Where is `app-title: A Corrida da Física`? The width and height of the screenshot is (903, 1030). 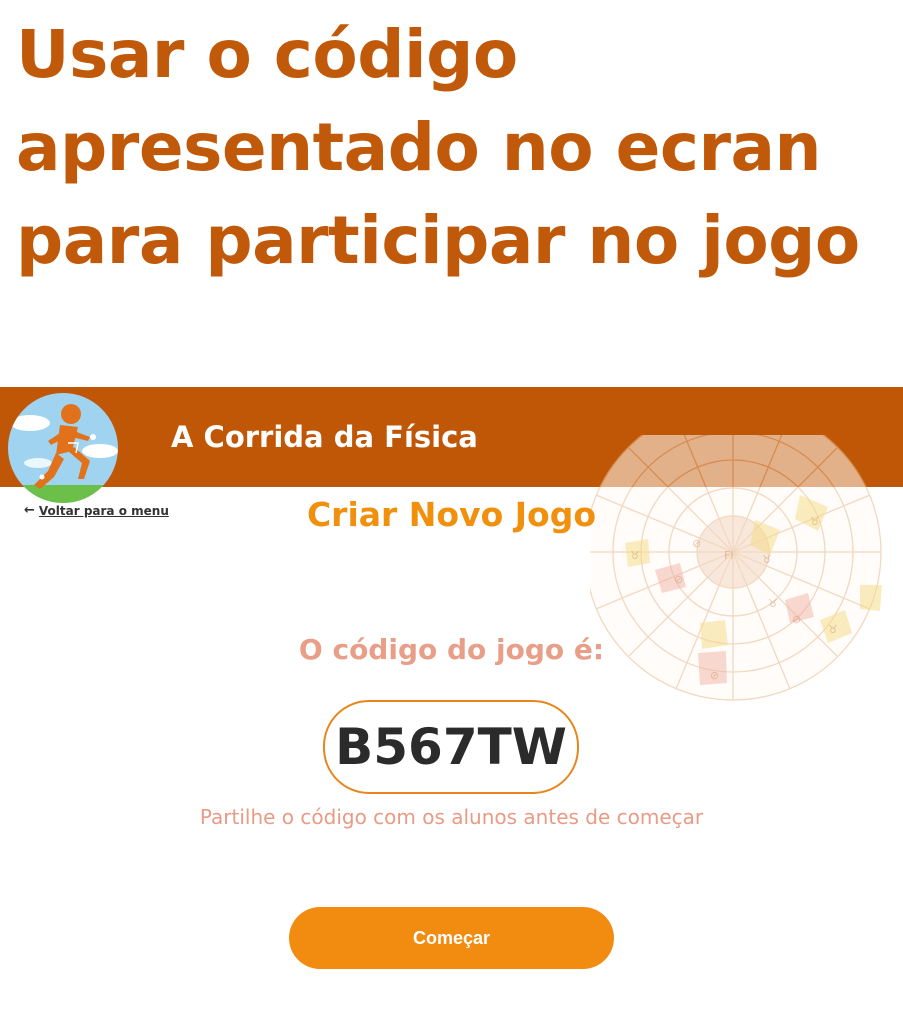
app-title: A Corrida da Física is located at coordinates (324, 437).